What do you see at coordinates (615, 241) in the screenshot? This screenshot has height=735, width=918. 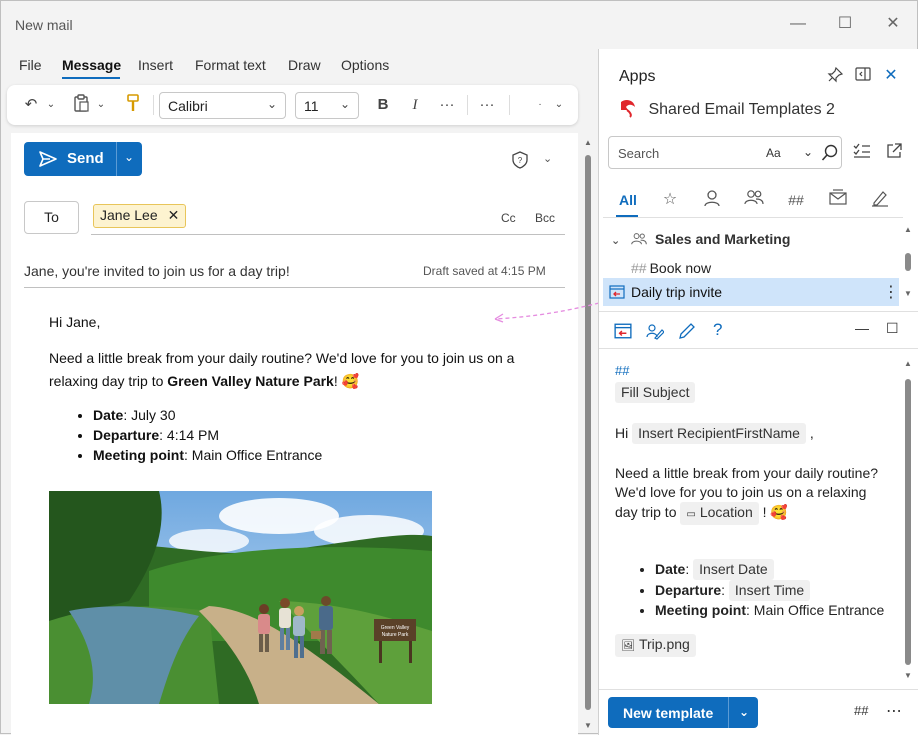 I see `chevron-down-icon: ⌄` at bounding box center [615, 241].